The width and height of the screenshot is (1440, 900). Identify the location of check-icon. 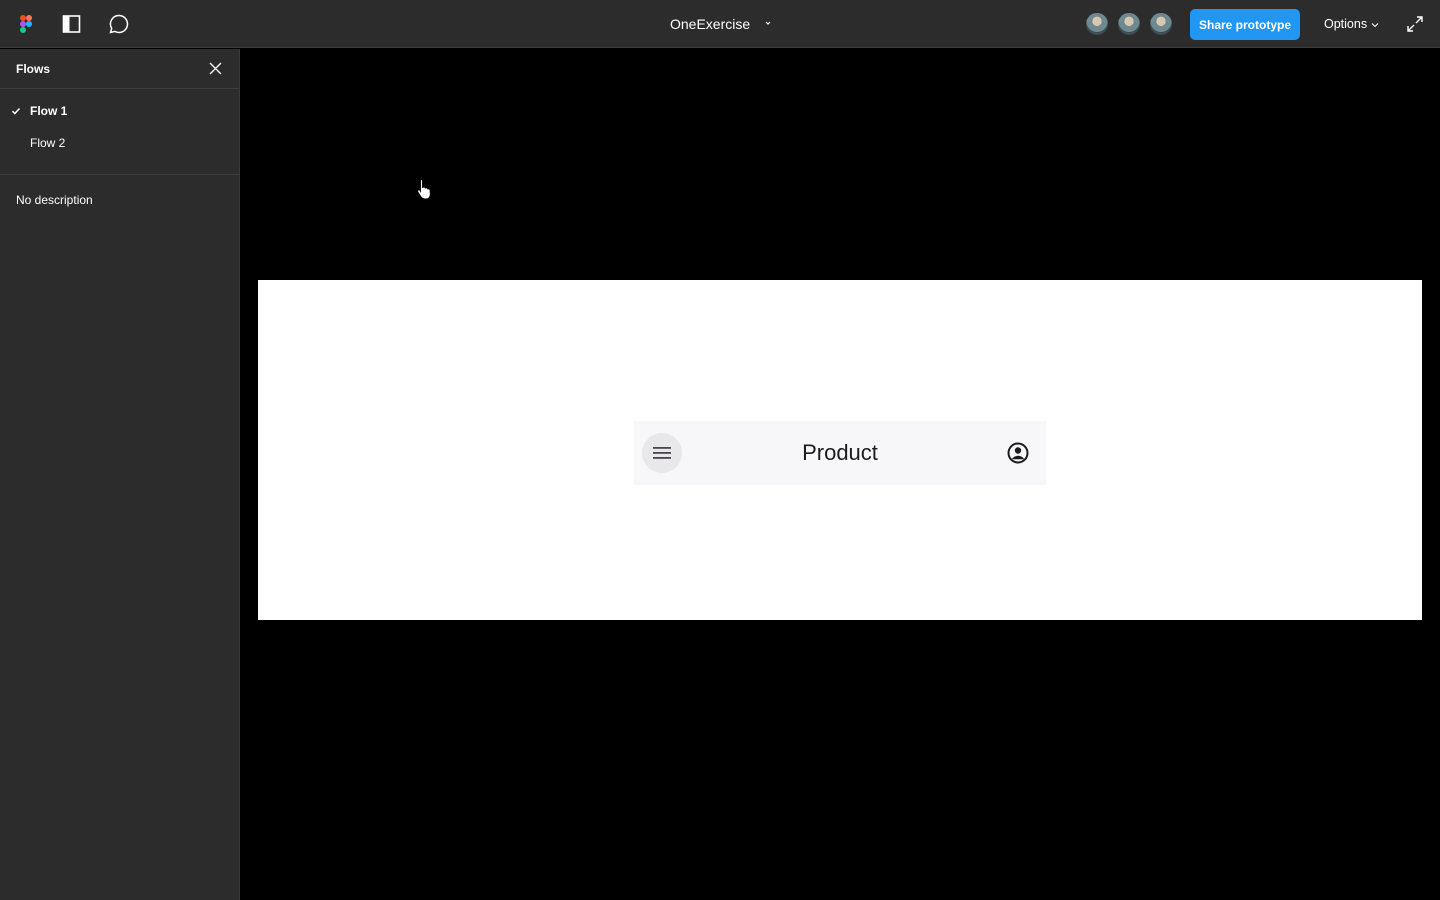
(16, 111).